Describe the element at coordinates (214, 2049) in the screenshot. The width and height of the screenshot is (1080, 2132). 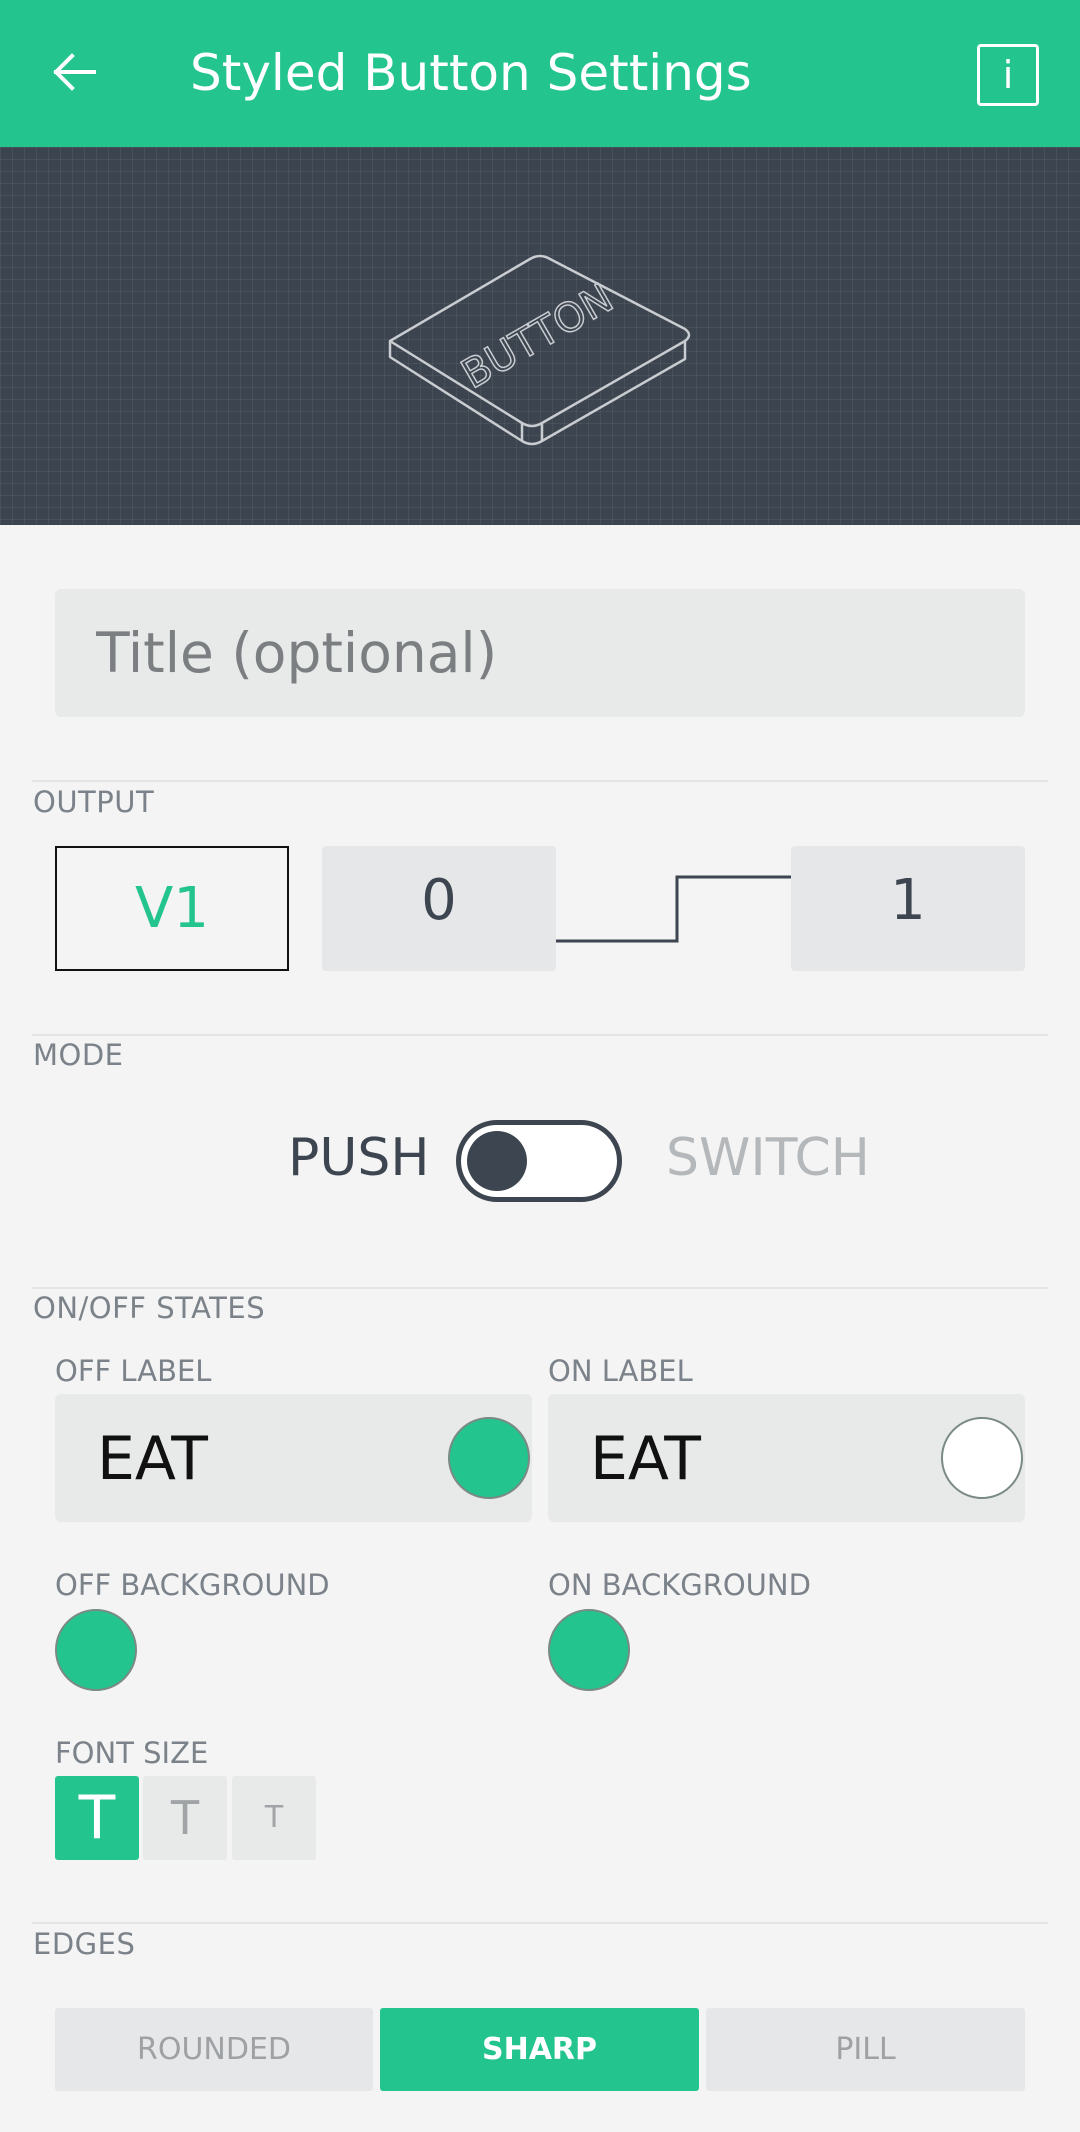
I see `edge-rounded-button: ROUNDED` at that location.